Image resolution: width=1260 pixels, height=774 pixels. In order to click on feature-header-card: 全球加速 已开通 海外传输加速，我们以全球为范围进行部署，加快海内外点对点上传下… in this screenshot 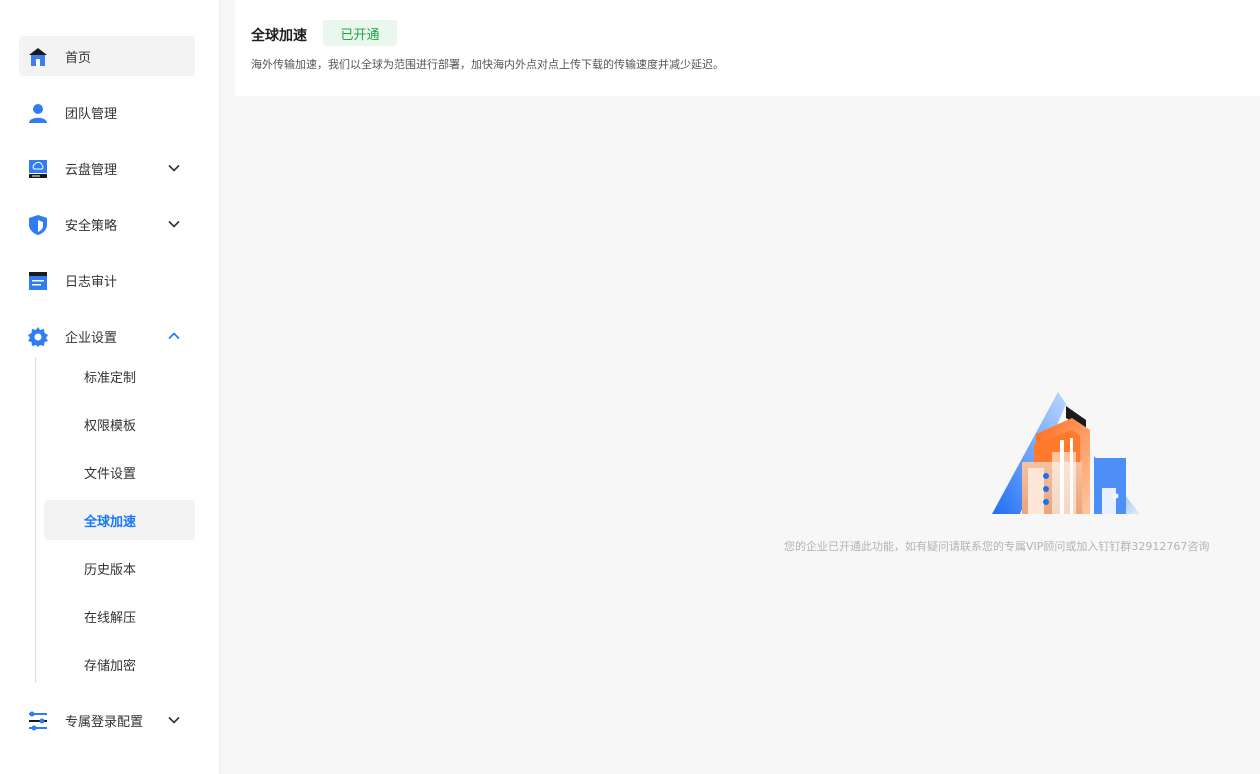, I will do `click(747, 48)`.